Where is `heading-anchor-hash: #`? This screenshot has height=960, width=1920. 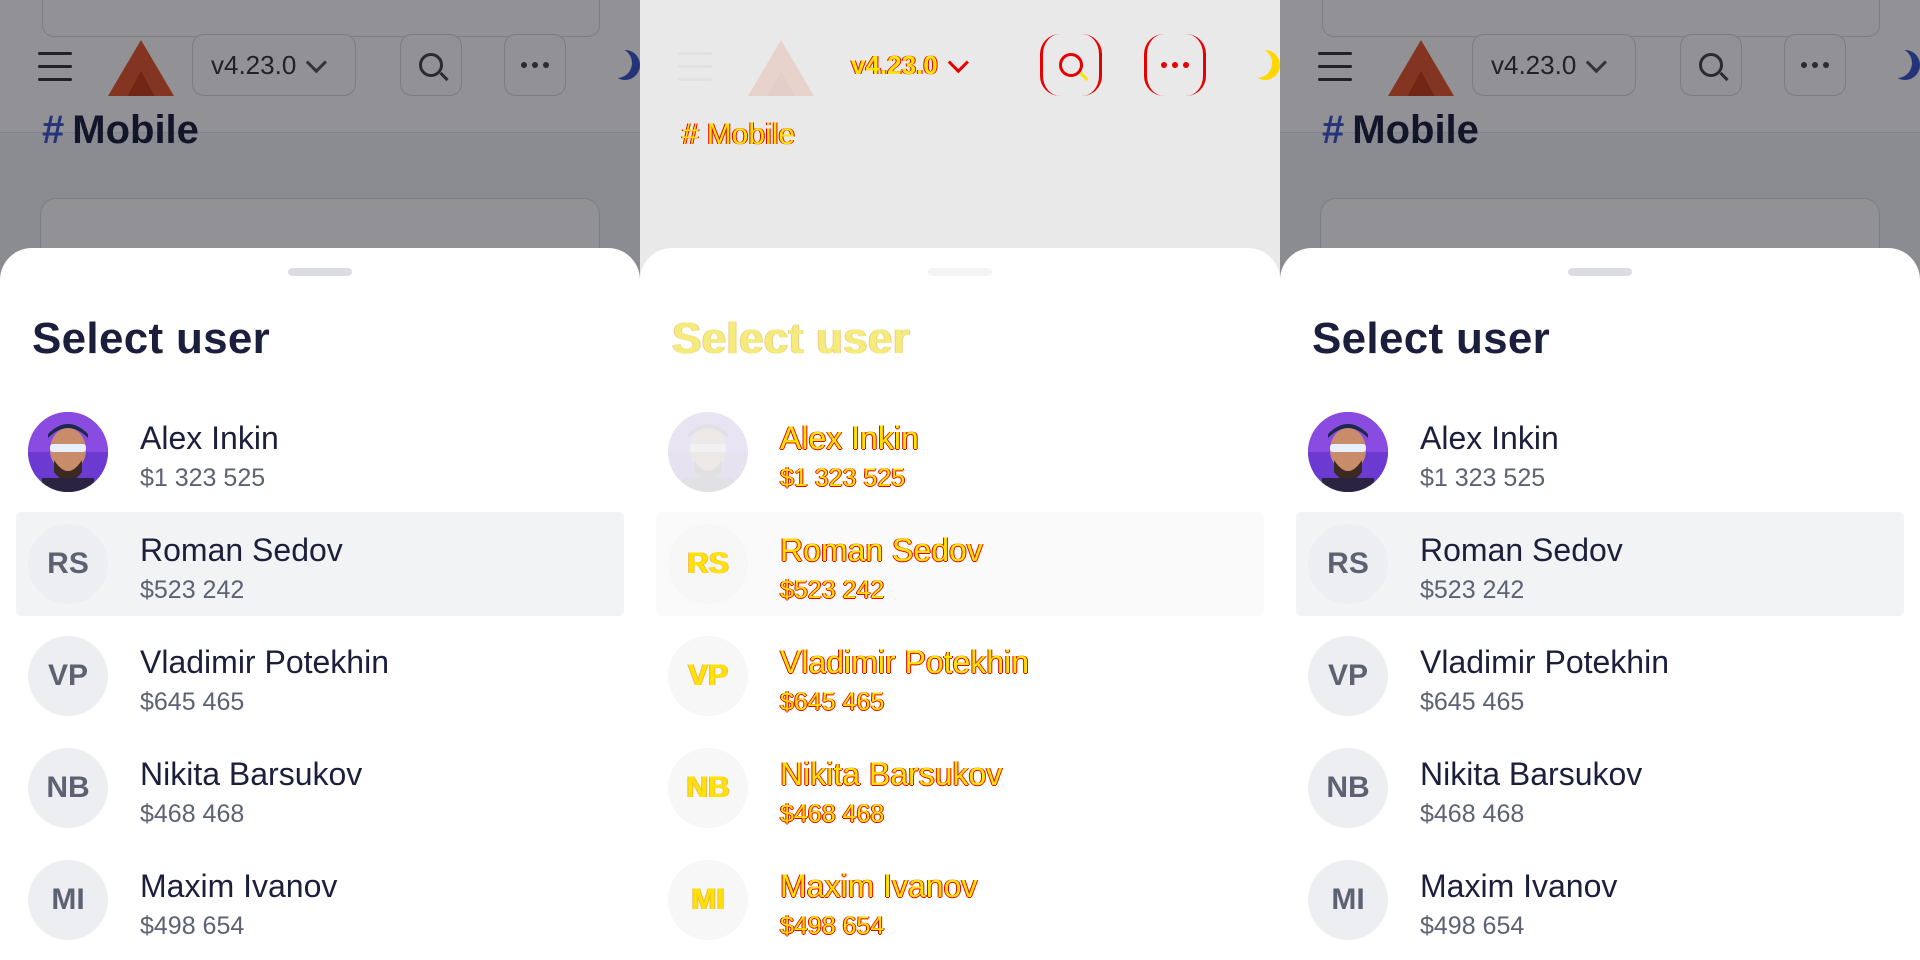 heading-anchor-hash: # is located at coordinates (690, 134).